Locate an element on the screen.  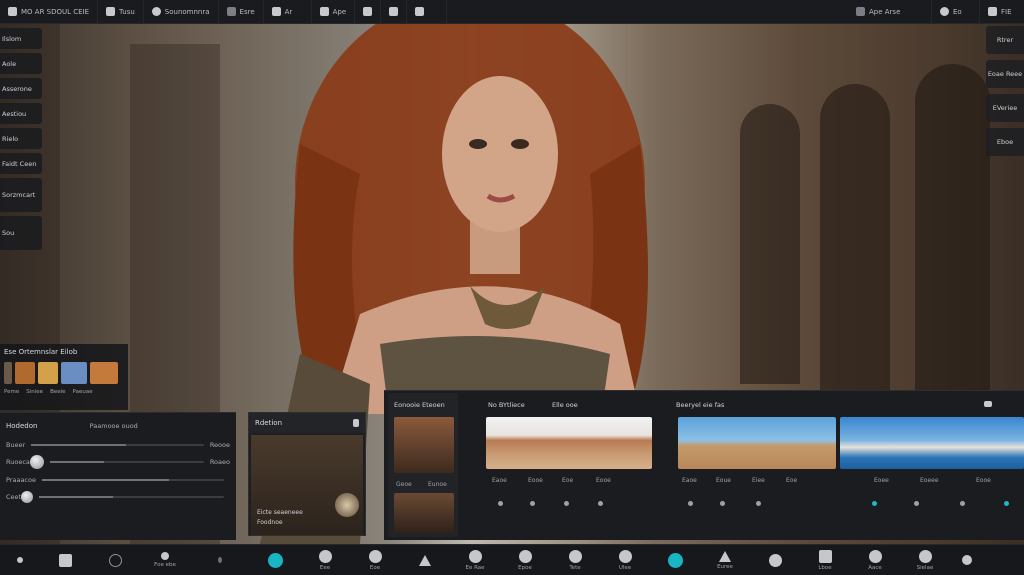
left-item-asserone: Asserone is located at coordinates (21, 88).